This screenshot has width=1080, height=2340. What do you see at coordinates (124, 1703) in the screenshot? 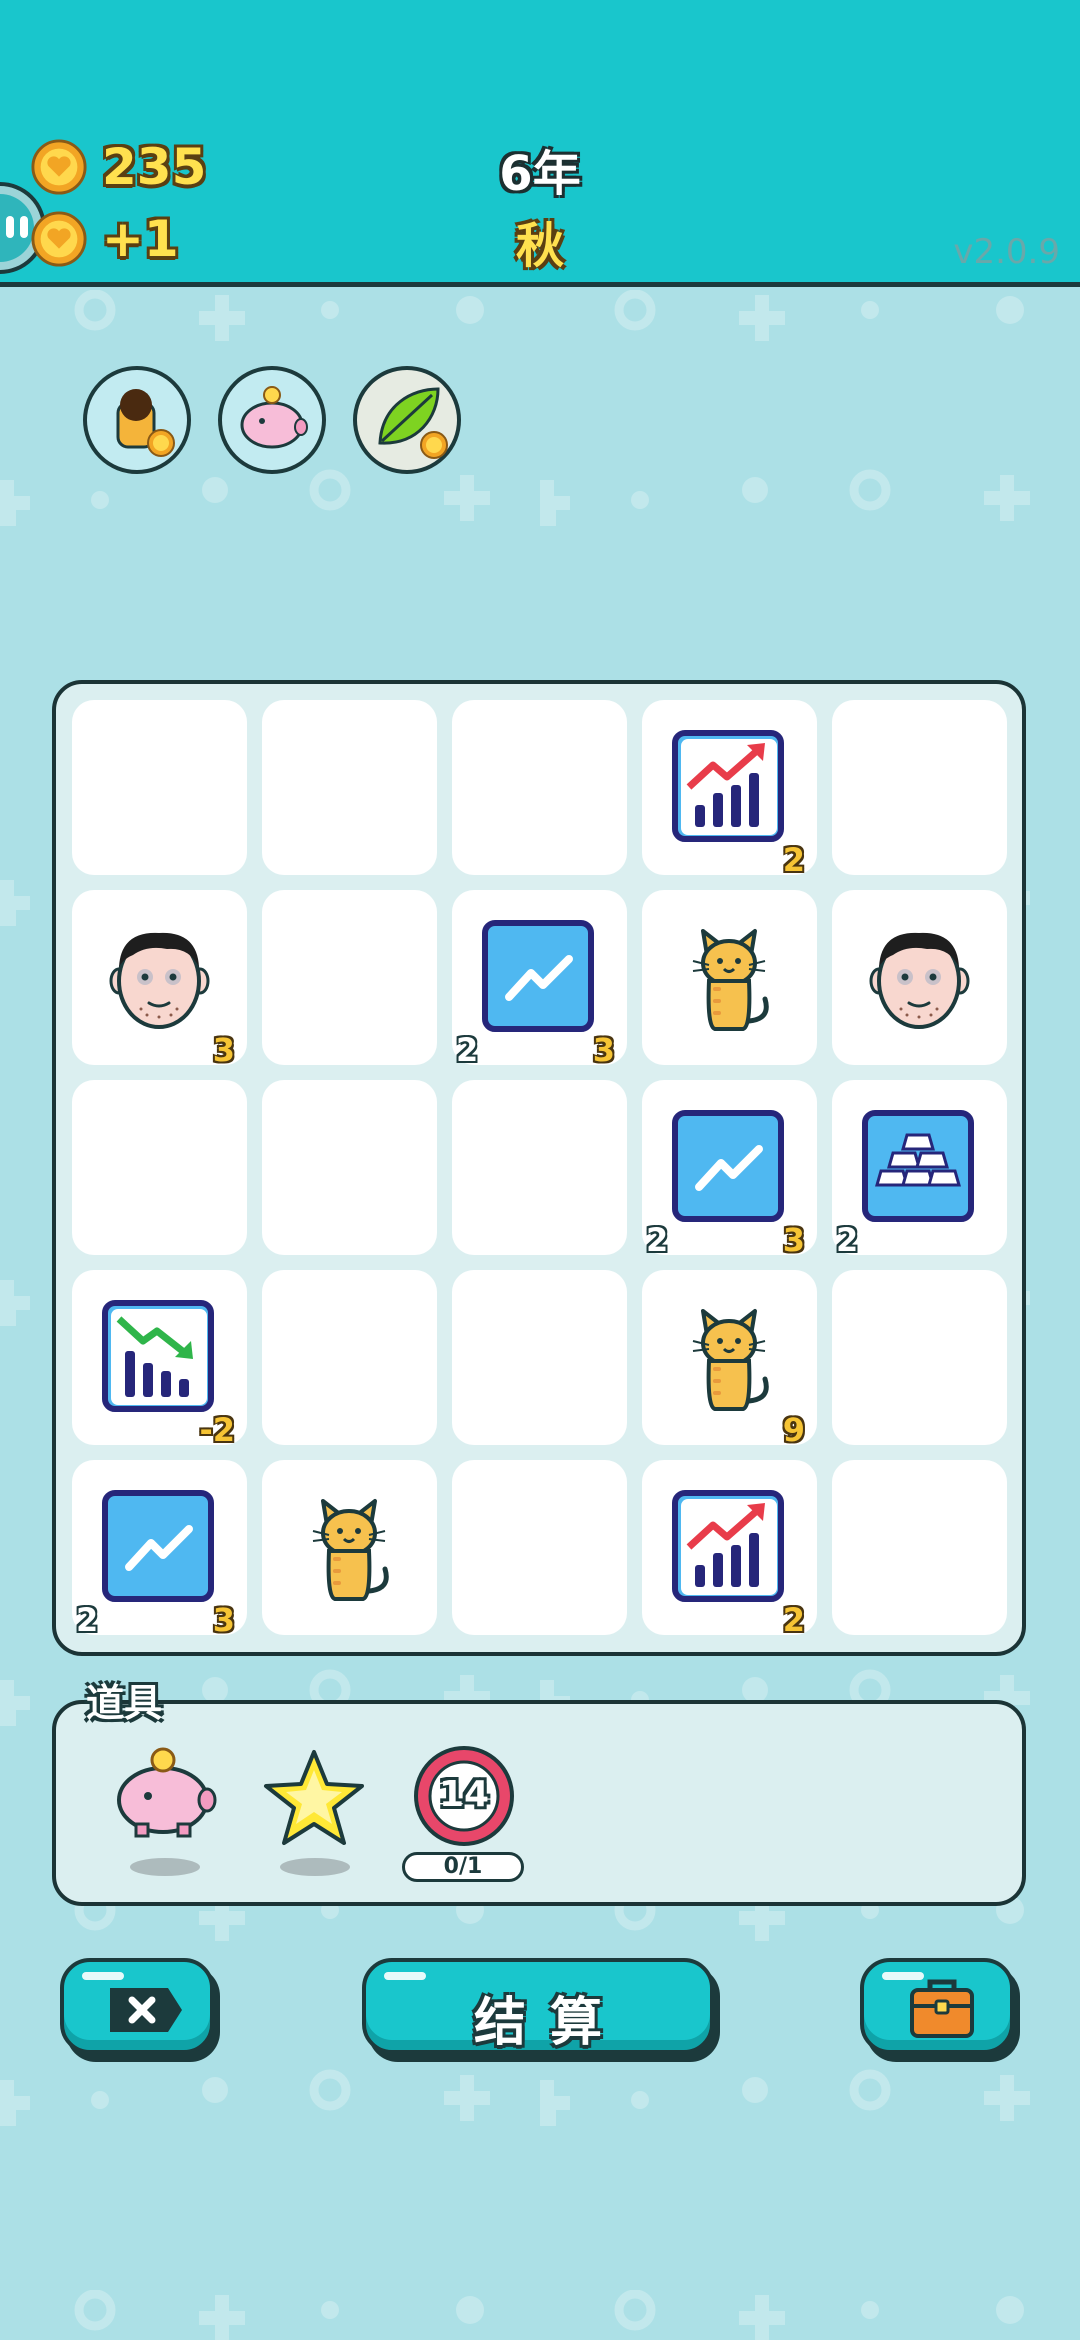
I see `tools-title: 道具` at bounding box center [124, 1703].